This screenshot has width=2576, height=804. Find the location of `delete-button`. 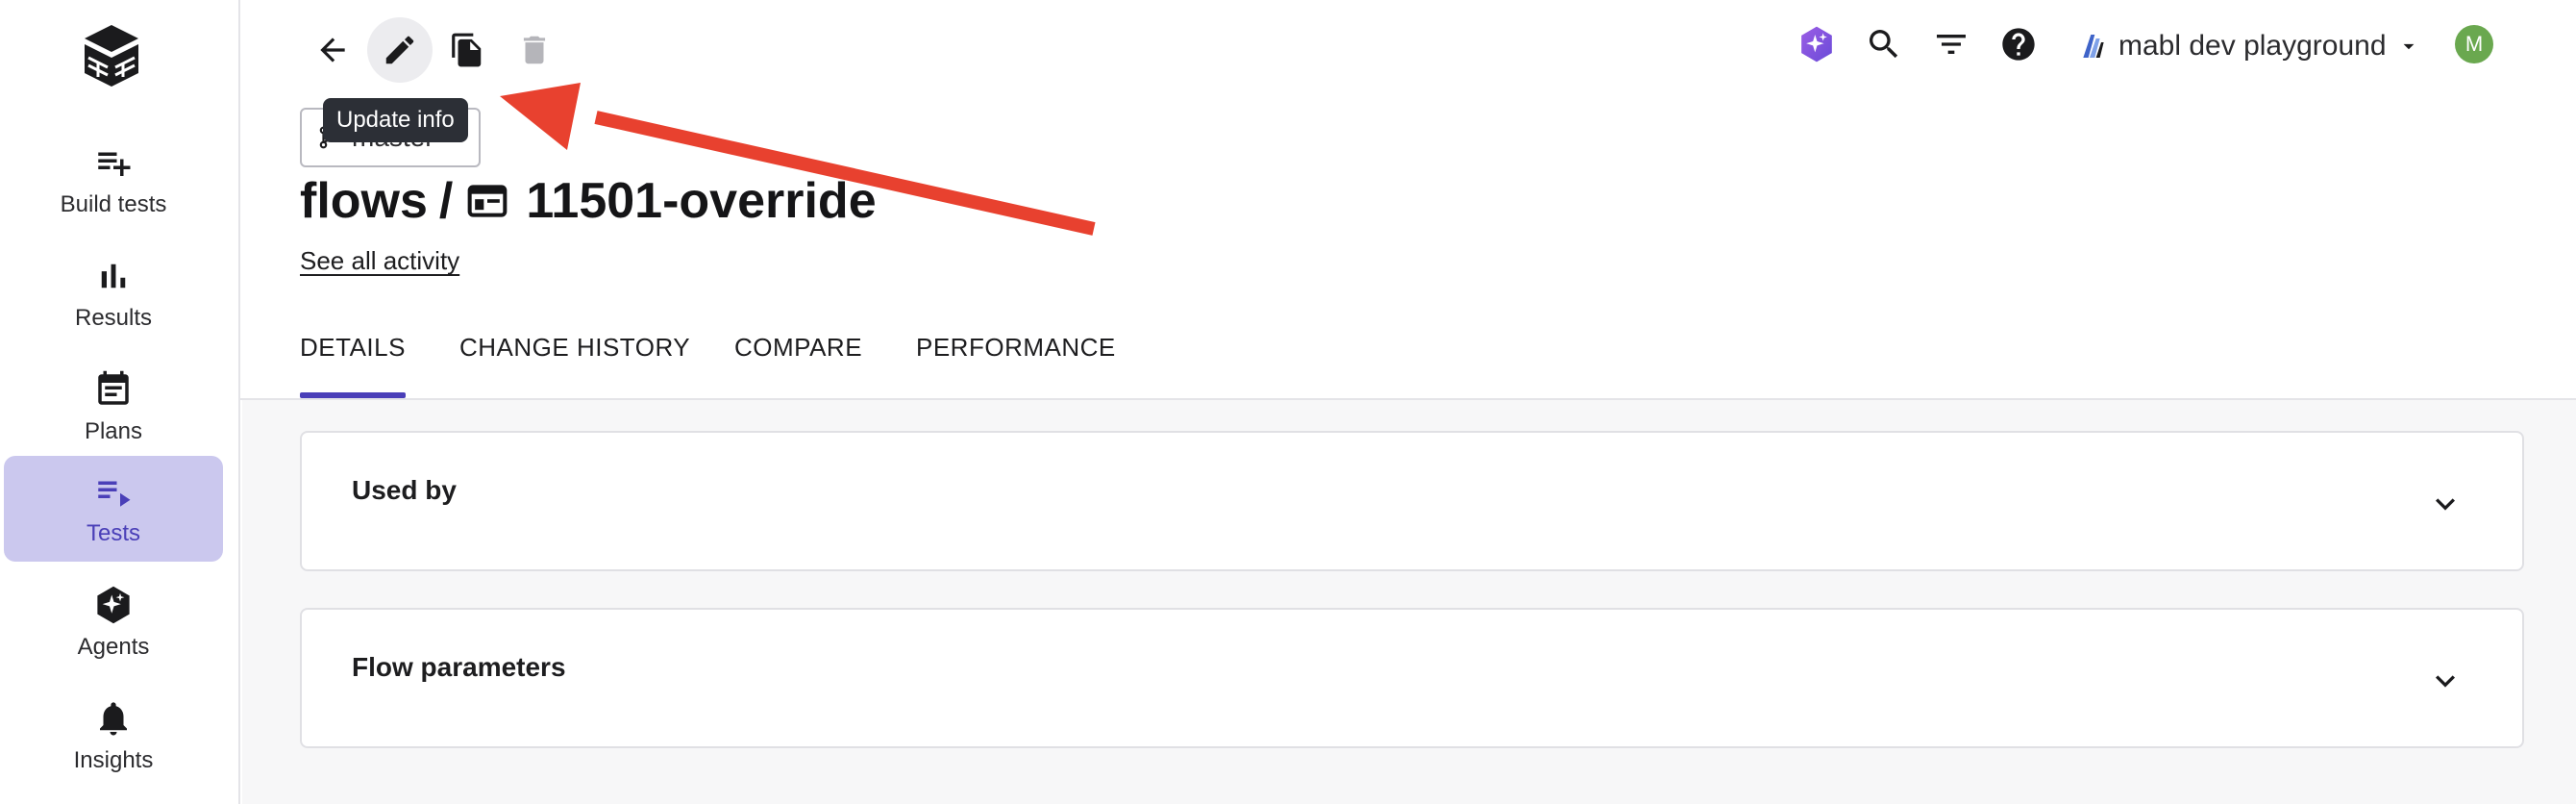

delete-button is located at coordinates (534, 50).